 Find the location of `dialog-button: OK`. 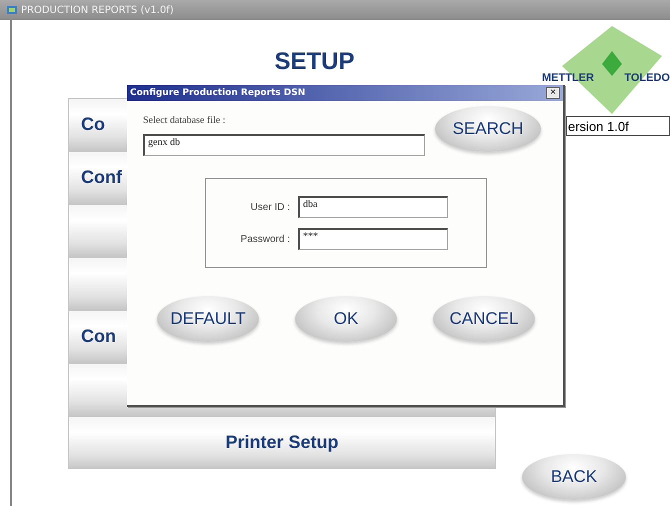

dialog-button: OK is located at coordinates (346, 319).